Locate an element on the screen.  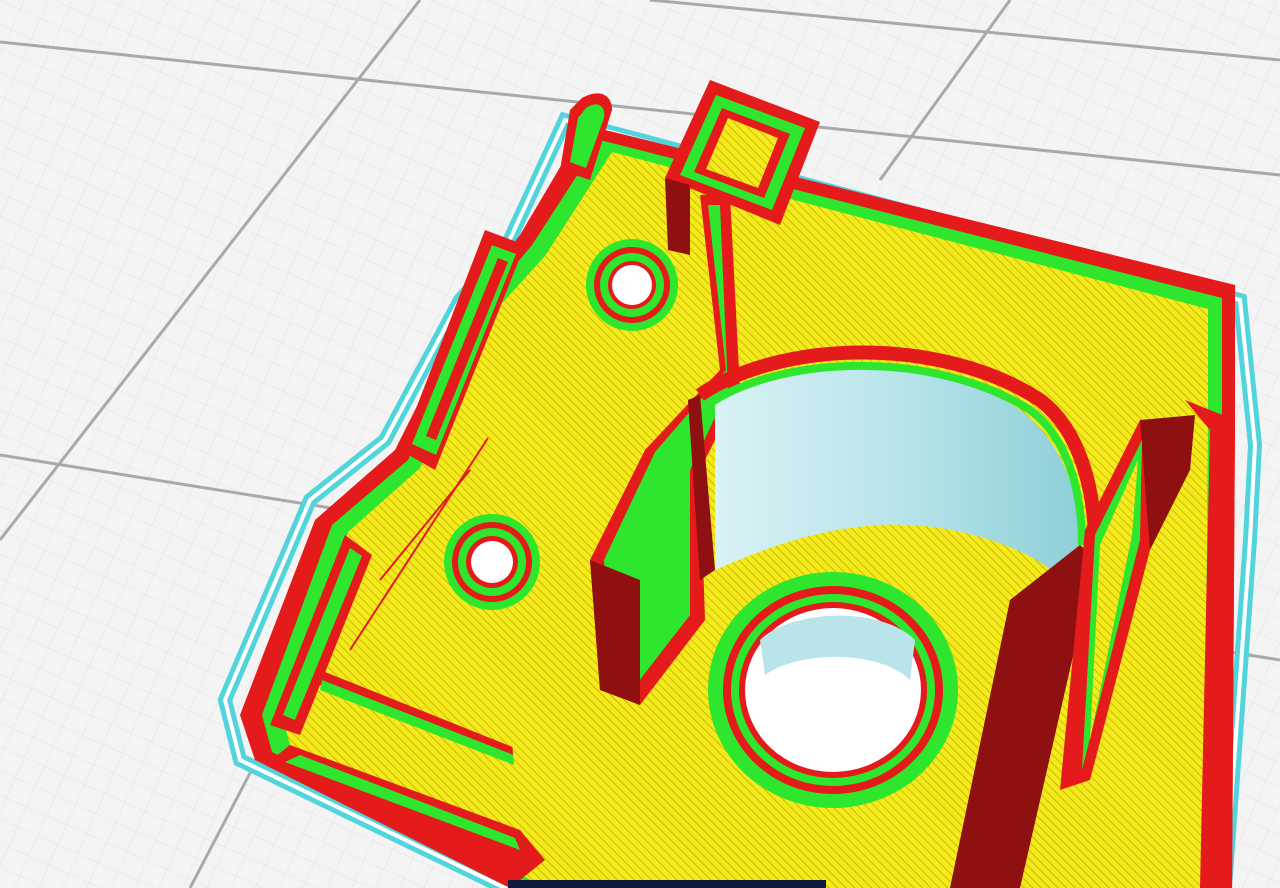
small-hole-bottom is located at coordinates (492, 562).